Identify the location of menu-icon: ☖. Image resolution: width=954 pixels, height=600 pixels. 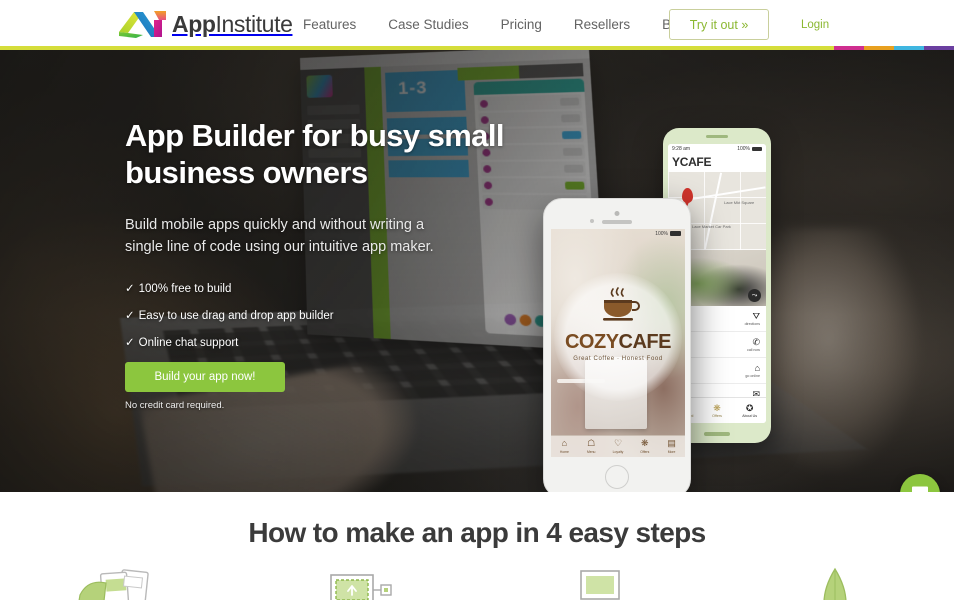
(591, 443).